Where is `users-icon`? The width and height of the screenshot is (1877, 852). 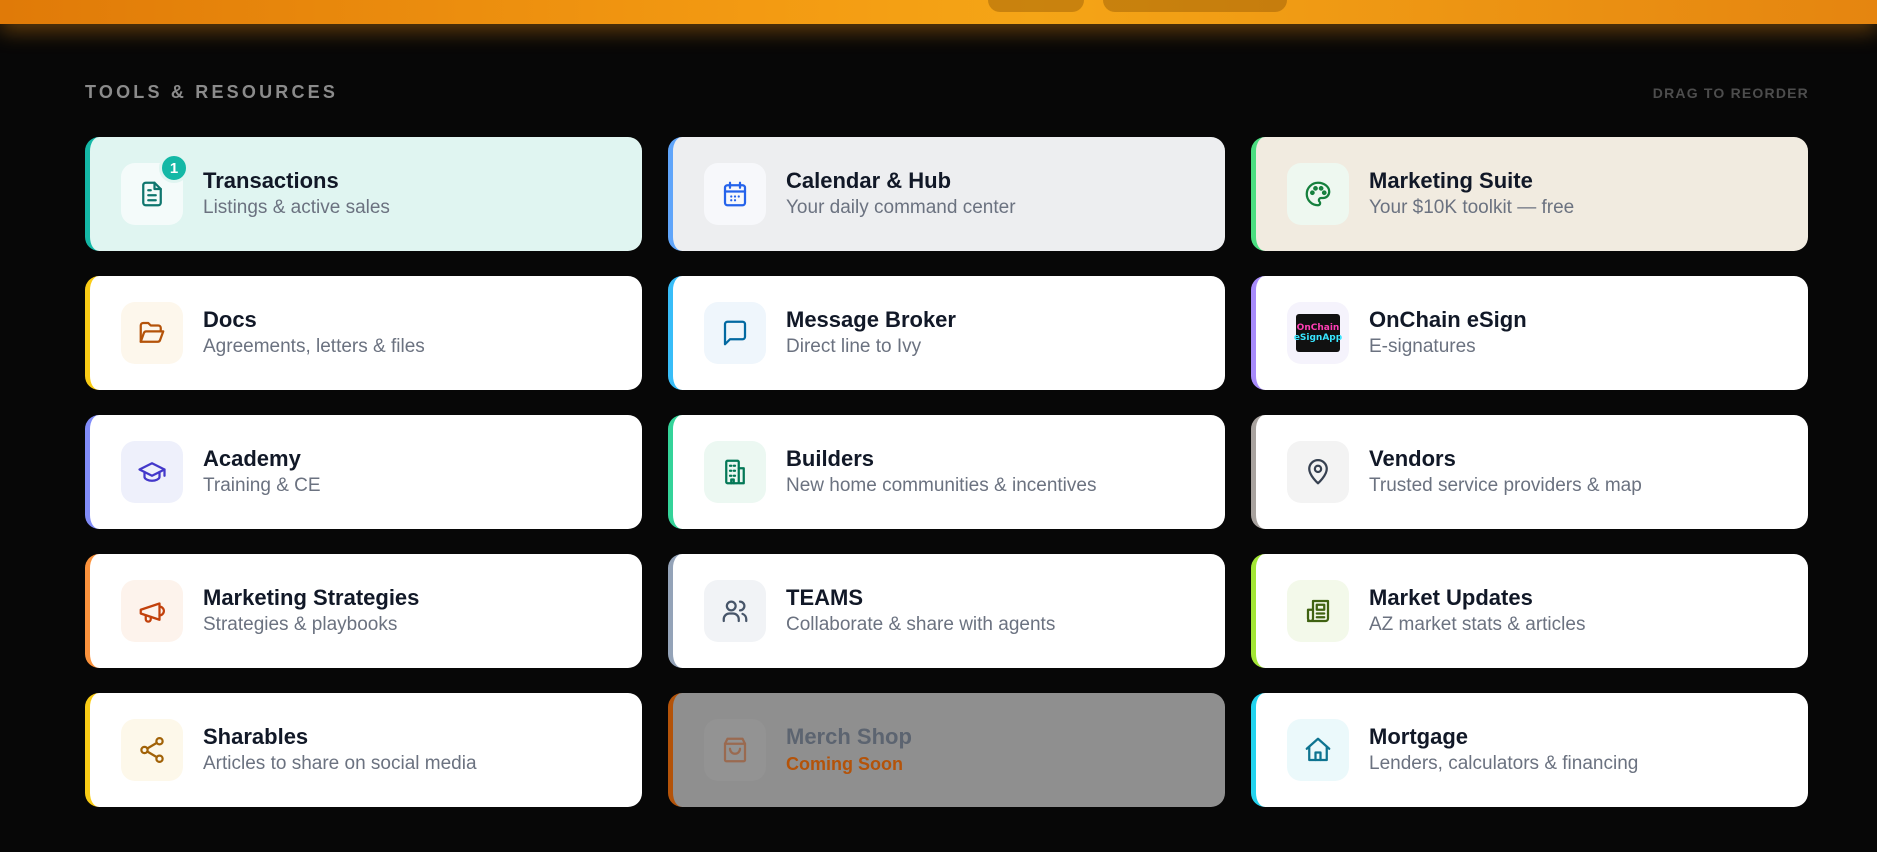
users-icon is located at coordinates (735, 611).